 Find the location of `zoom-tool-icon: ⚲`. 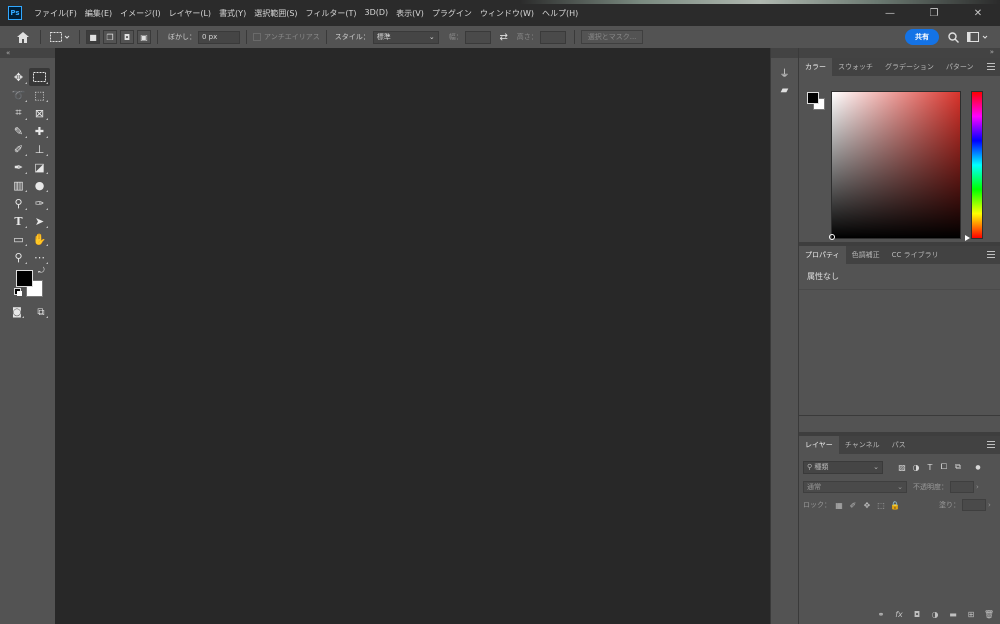

zoom-tool-icon: ⚲ is located at coordinates (18, 257).